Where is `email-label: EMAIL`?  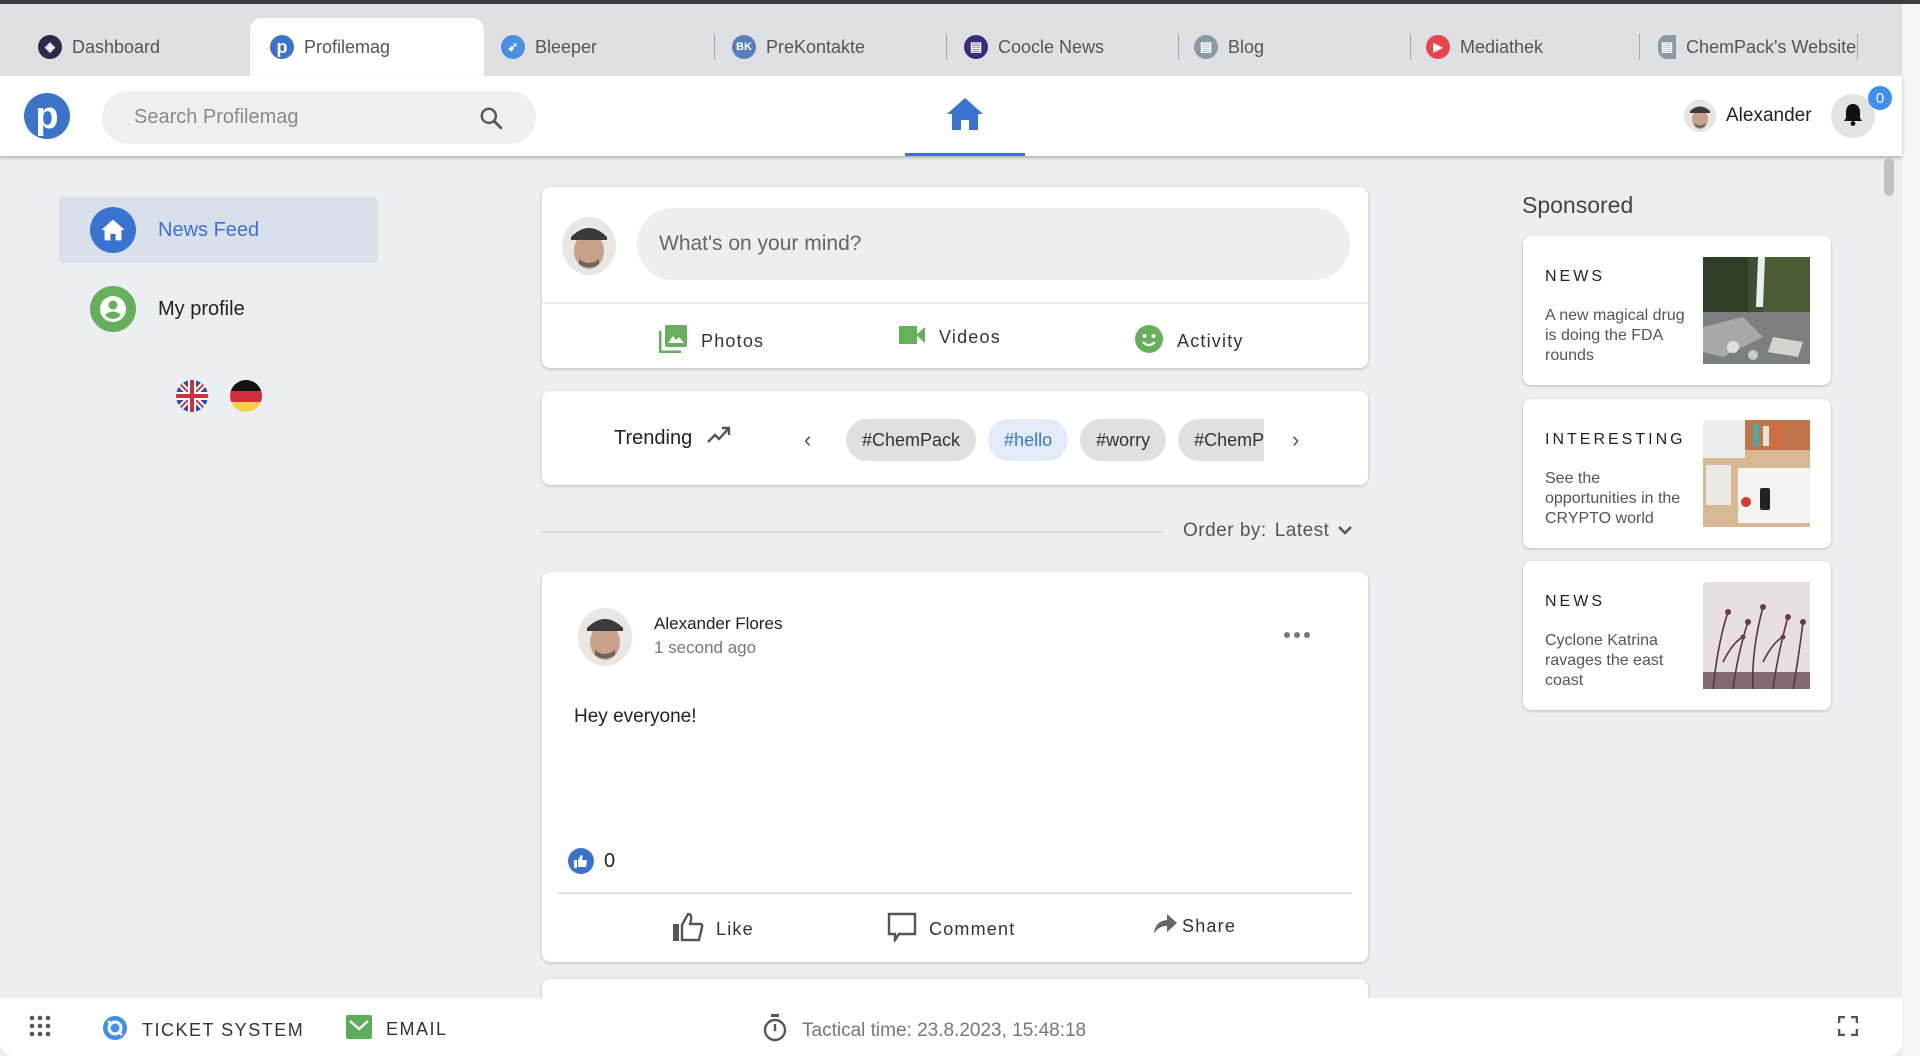 email-label: EMAIL is located at coordinates (417, 1029).